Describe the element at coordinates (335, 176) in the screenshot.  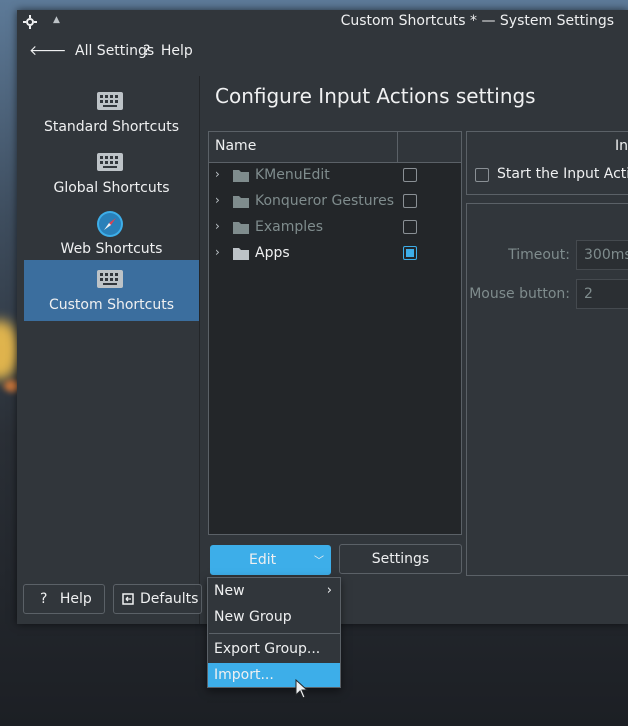
I see `tree-row-kmenuedit: › KMenuEdit` at that location.